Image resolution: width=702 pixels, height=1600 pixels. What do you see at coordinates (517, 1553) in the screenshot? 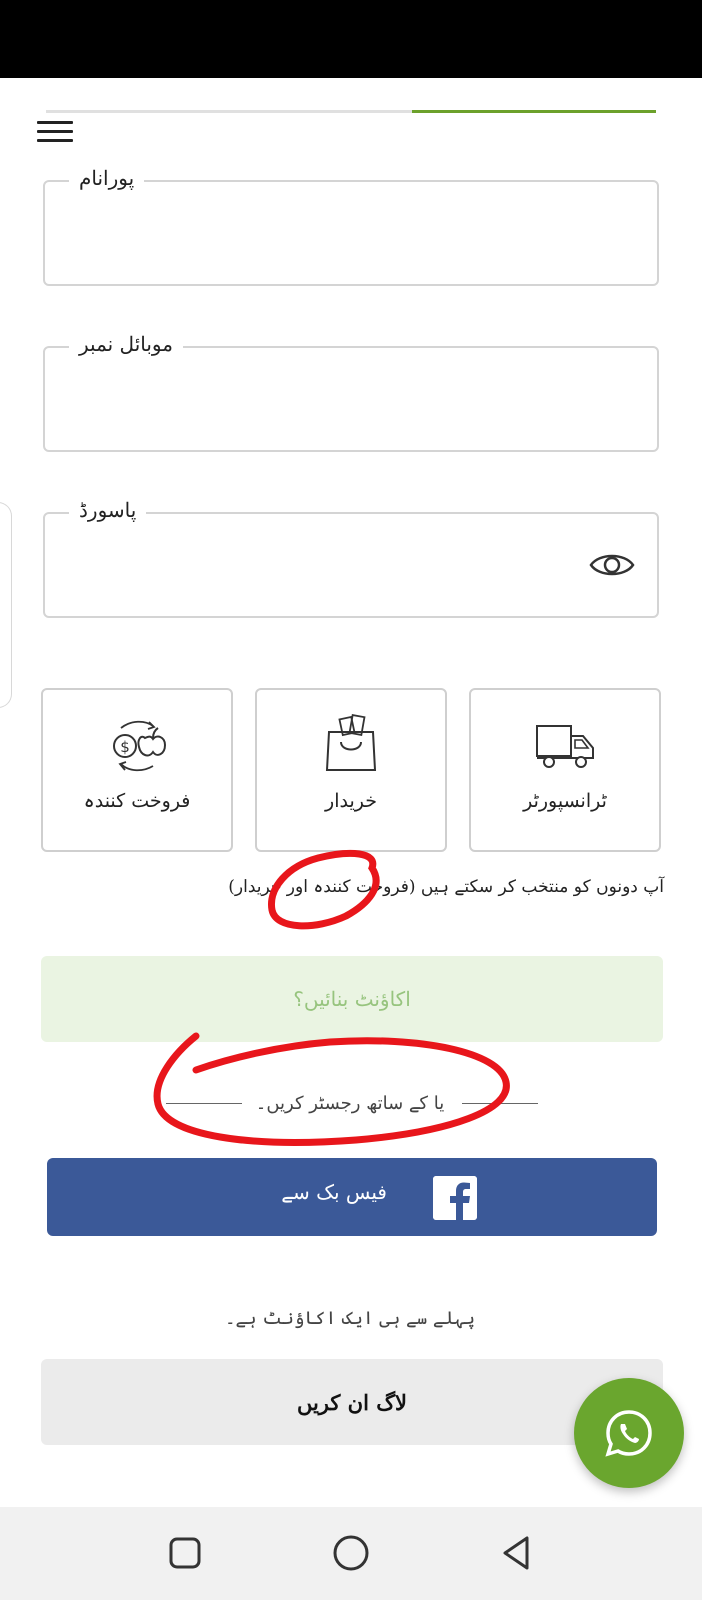
I see `back-icon` at bounding box center [517, 1553].